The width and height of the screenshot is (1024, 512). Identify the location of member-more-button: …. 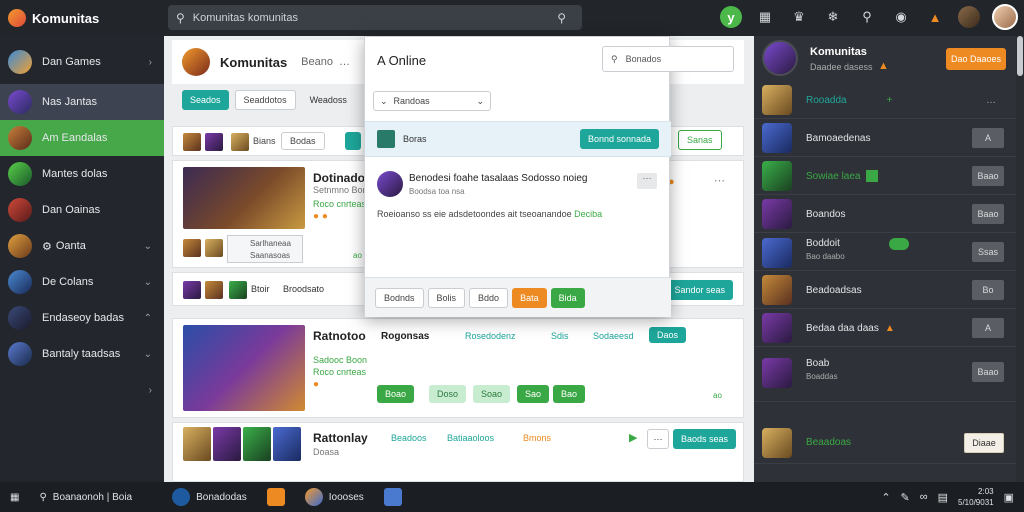
(991, 100).